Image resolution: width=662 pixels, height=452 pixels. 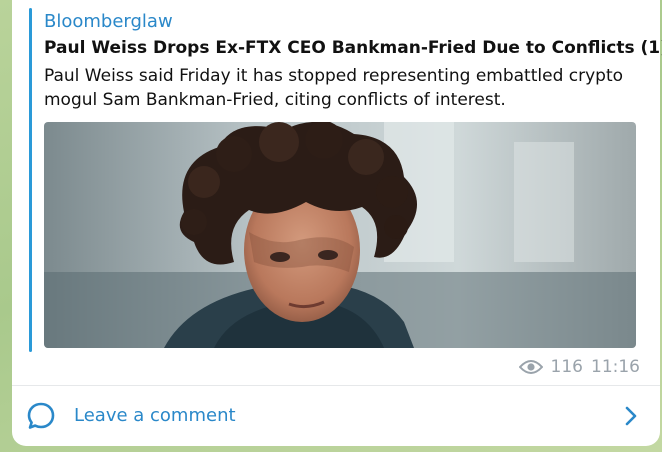 What do you see at coordinates (30, 180) in the screenshot?
I see `link-preview-accent-bar` at bounding box center [30, 180].